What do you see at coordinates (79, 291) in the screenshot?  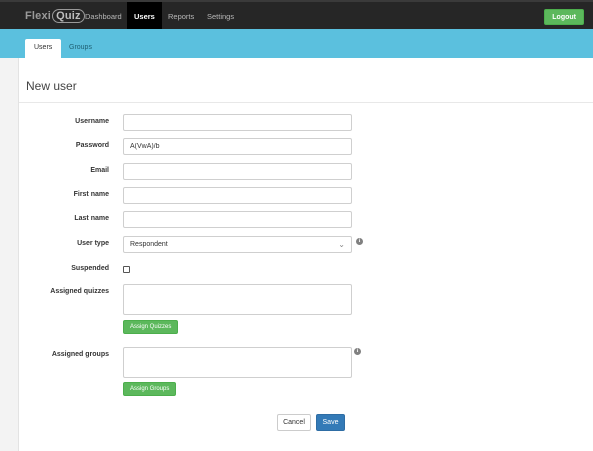 I see `assigned-quizzes-label: Assigned quizzes` at bounding box center [79, 291].